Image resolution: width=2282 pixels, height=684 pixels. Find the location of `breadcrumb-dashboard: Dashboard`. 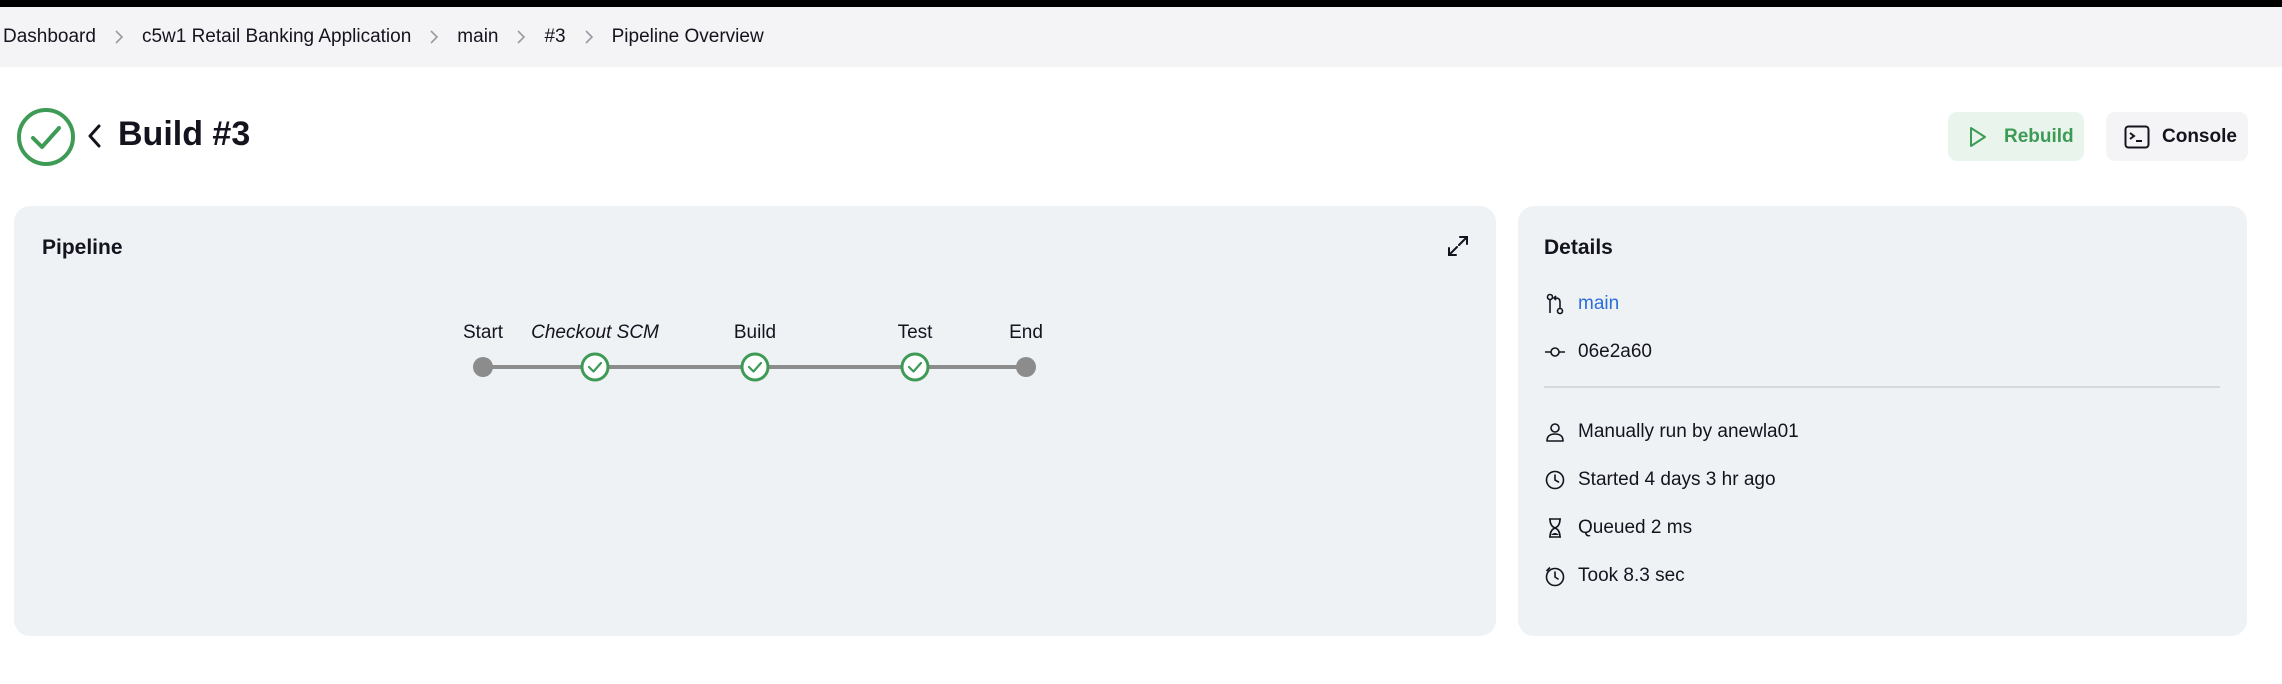

breadcrumb-dashboard: Dashboard is located at coordinates (49, 37).